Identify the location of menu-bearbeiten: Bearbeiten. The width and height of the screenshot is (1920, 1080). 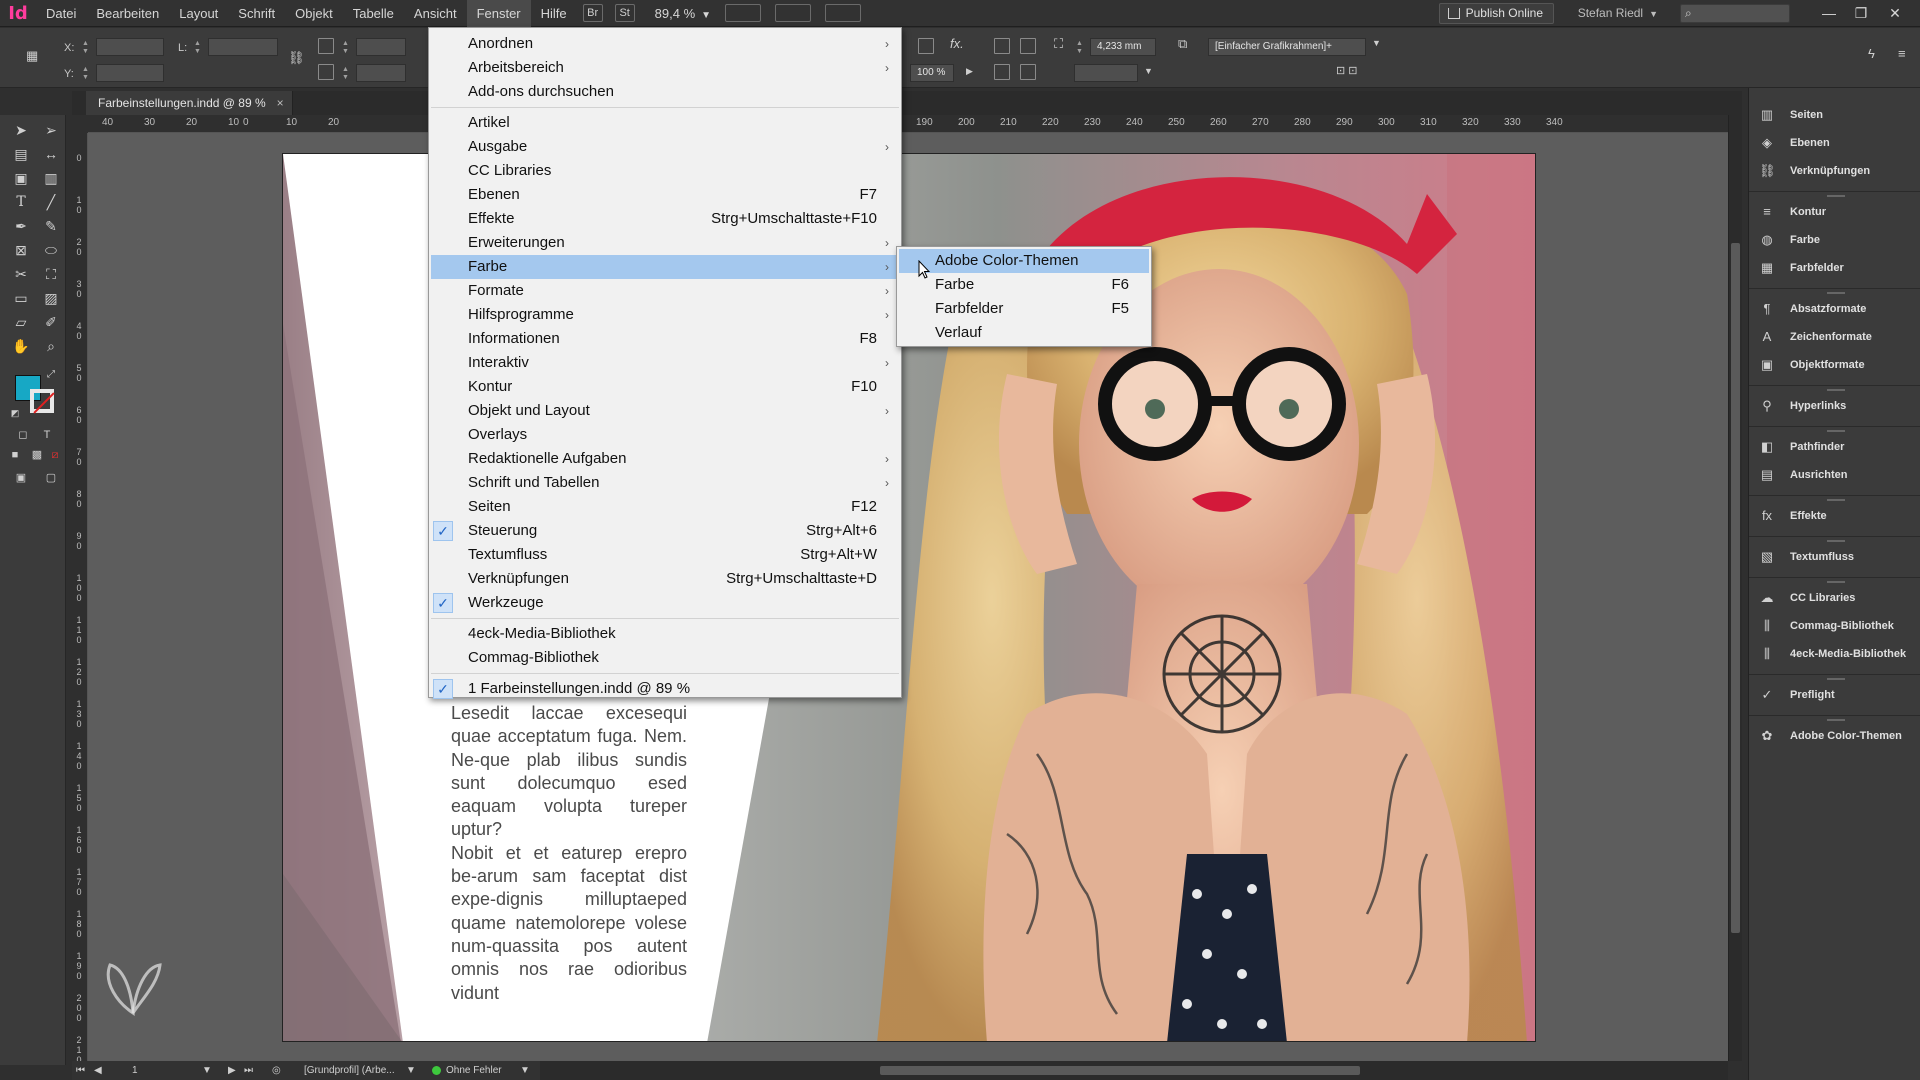
(127, 13).